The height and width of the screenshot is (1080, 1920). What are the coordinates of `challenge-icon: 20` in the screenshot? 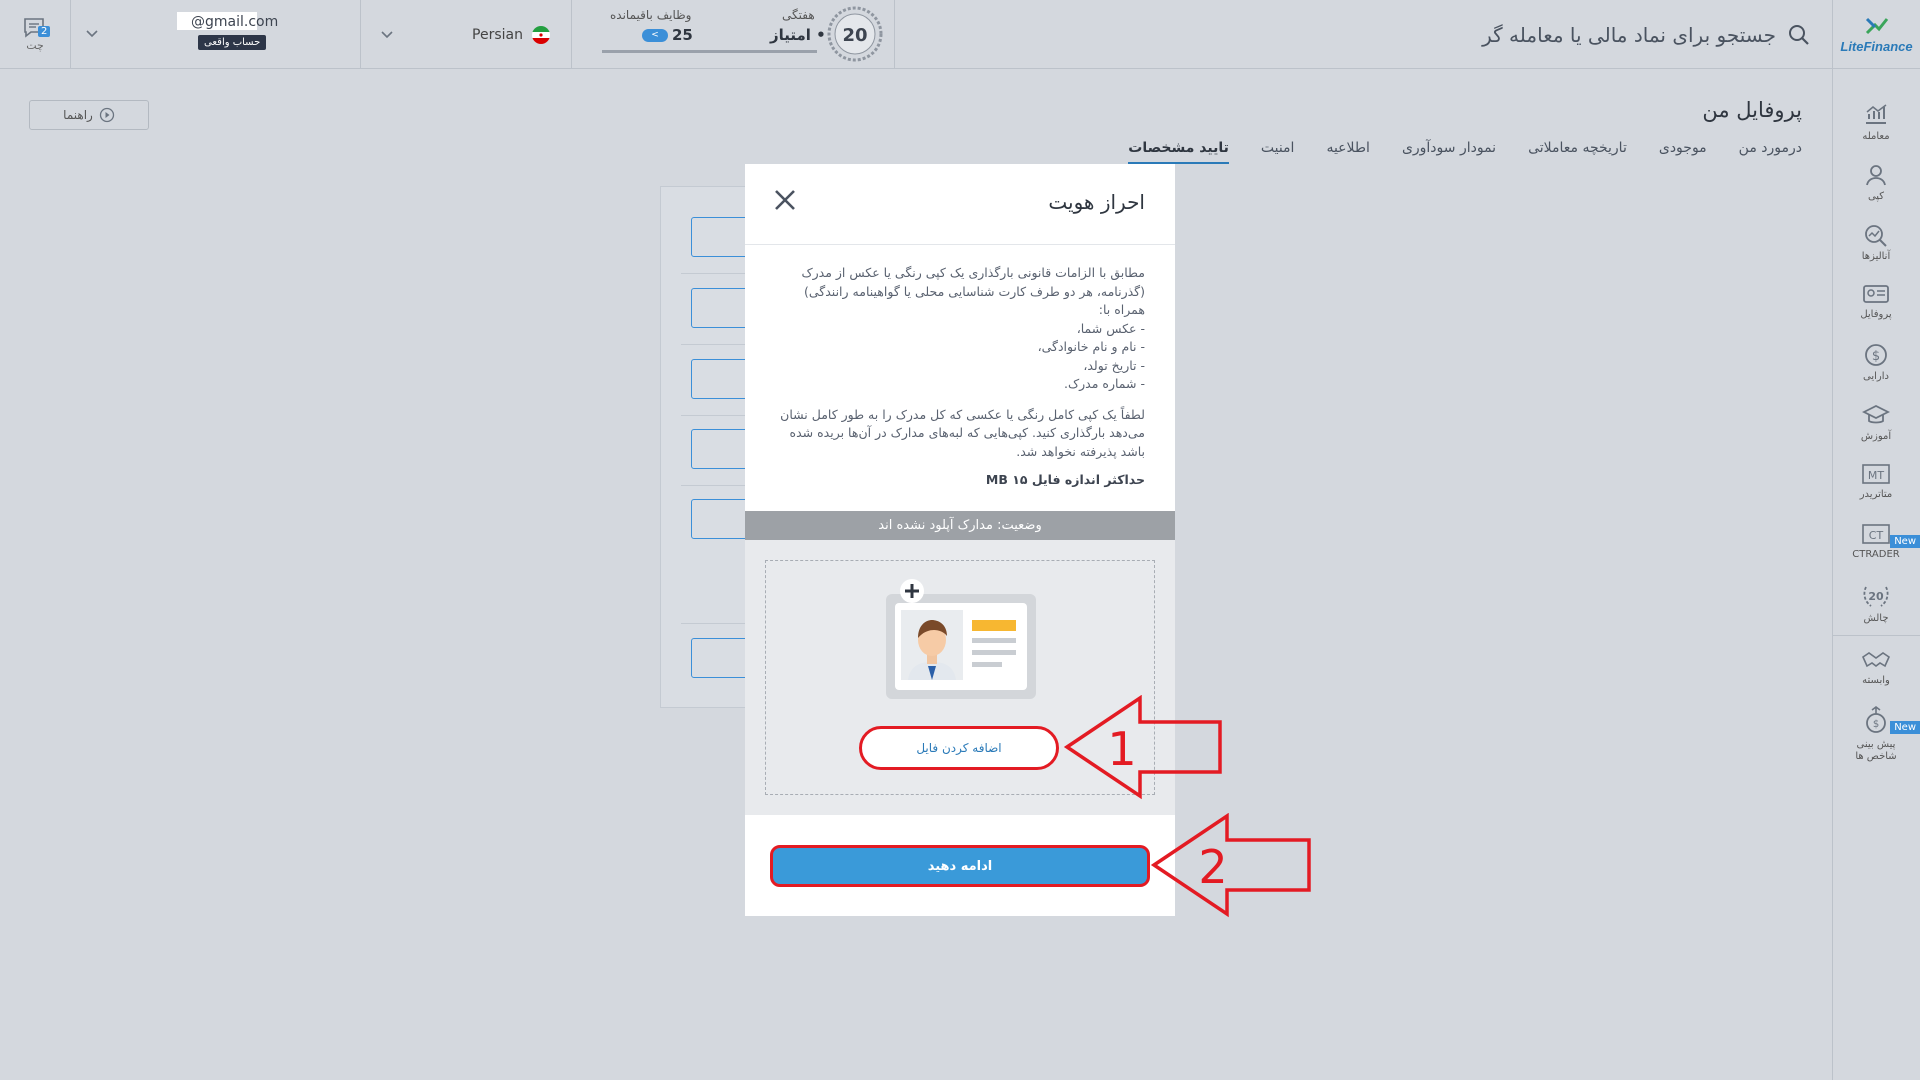 It's located at (1876, 596).